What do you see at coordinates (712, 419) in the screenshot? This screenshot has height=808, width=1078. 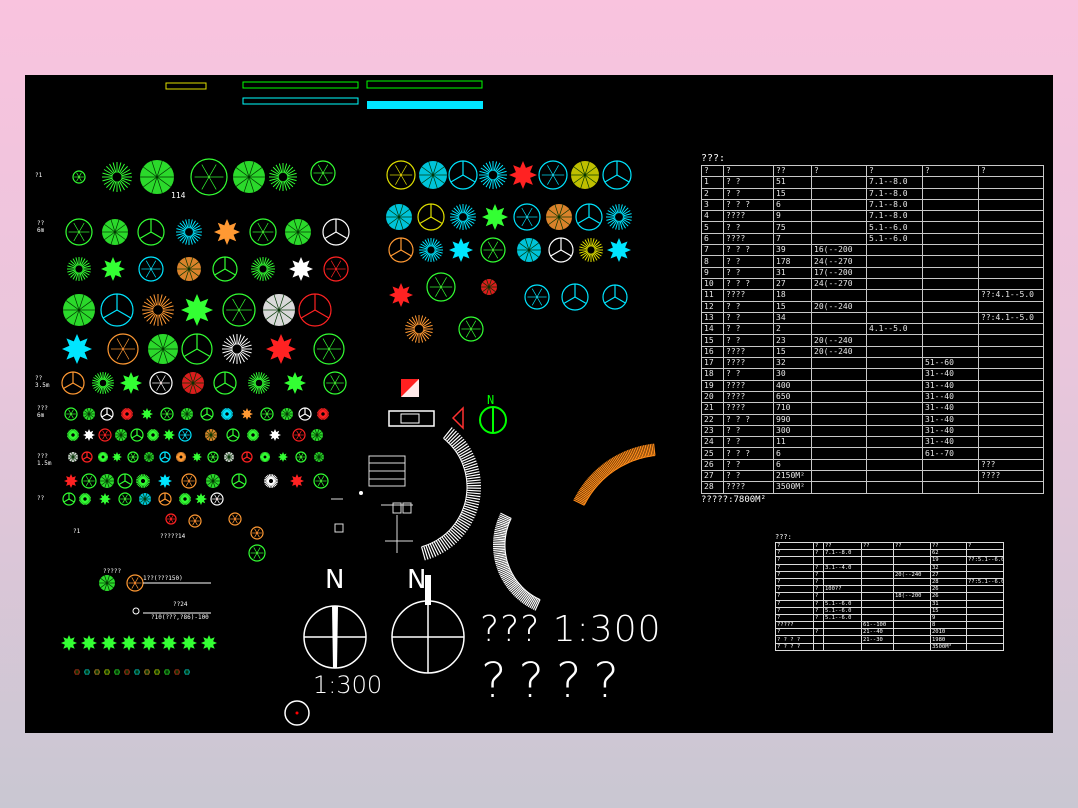 I see `table-cell: 22` at bounding box center [712, 419].